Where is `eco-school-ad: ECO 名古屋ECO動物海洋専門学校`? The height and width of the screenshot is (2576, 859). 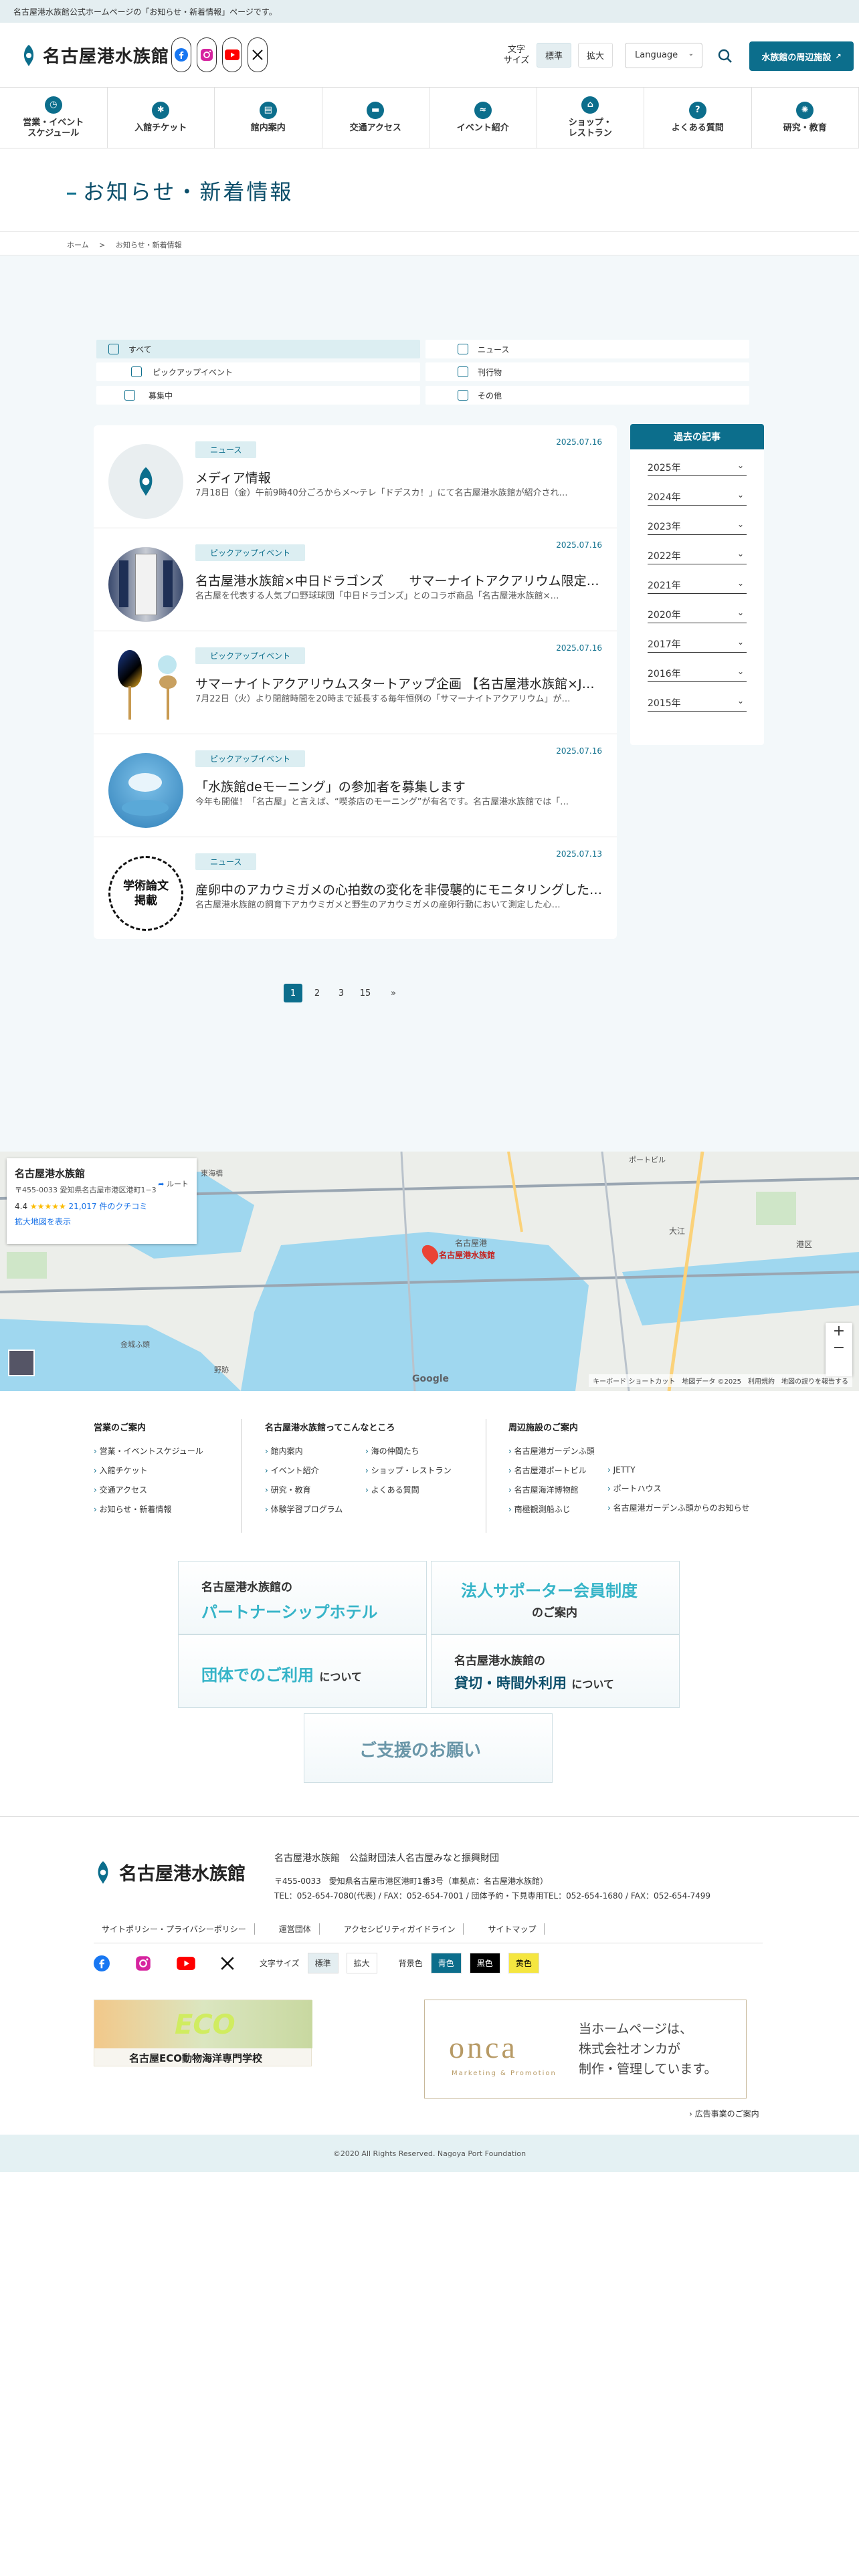
eco-school-ad: ECO 名古屋ECO動物海洋専門学校 is located at coordinates (203, 2033).